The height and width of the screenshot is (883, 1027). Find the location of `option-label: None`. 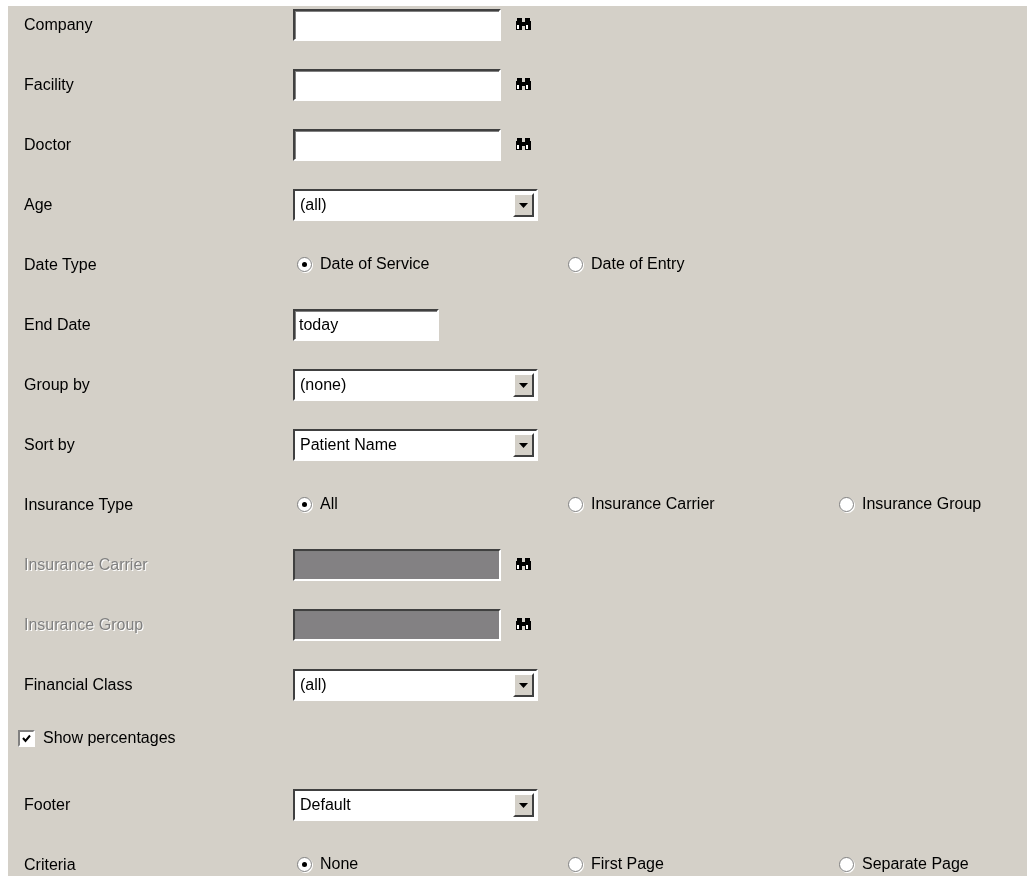

option-label: None is located at coordinates (339, 864).